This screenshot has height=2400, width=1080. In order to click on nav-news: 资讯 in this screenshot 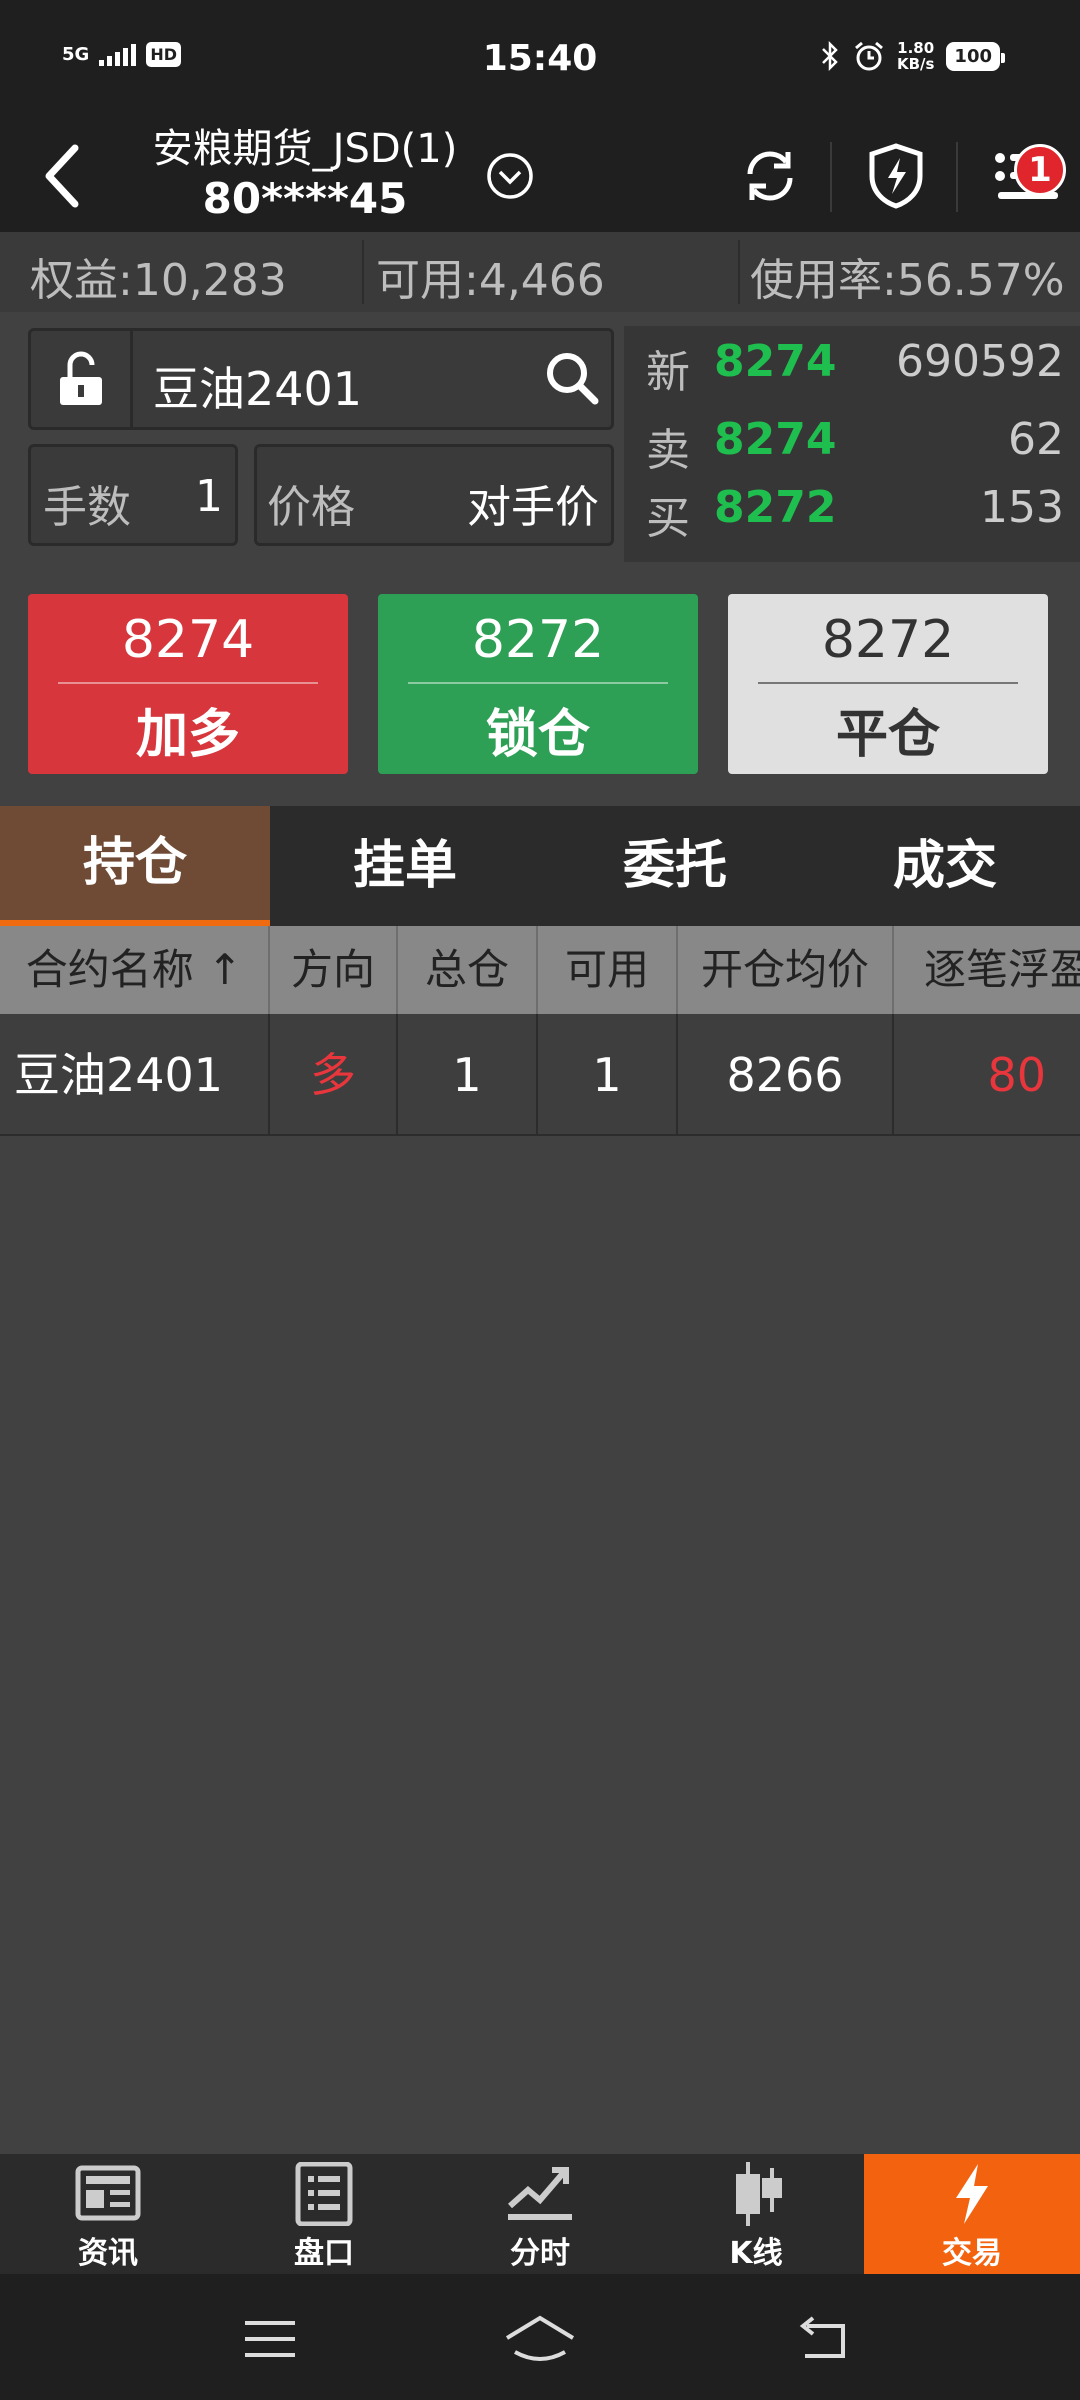, I will do `click(108, 2214)`.